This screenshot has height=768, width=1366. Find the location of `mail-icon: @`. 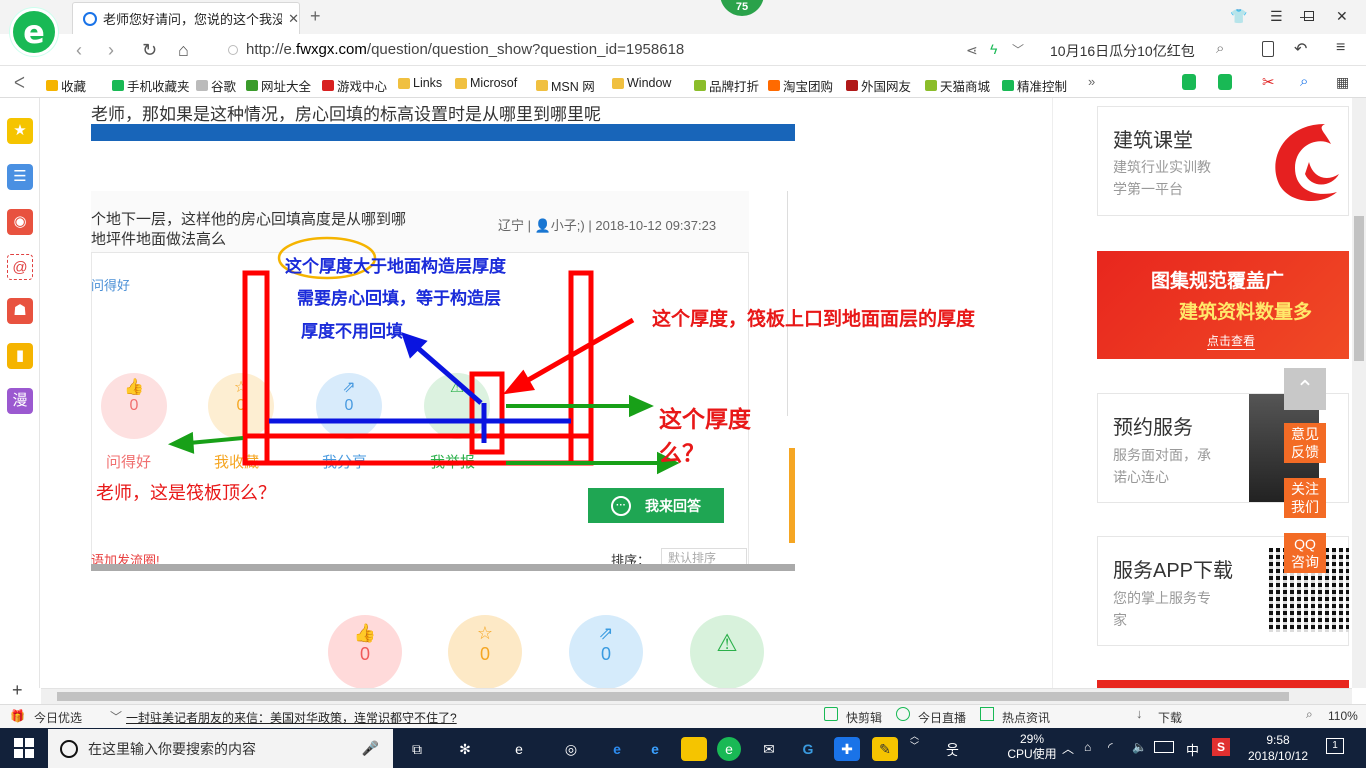

mail-icon: @ is located at coordinates (20, 267).